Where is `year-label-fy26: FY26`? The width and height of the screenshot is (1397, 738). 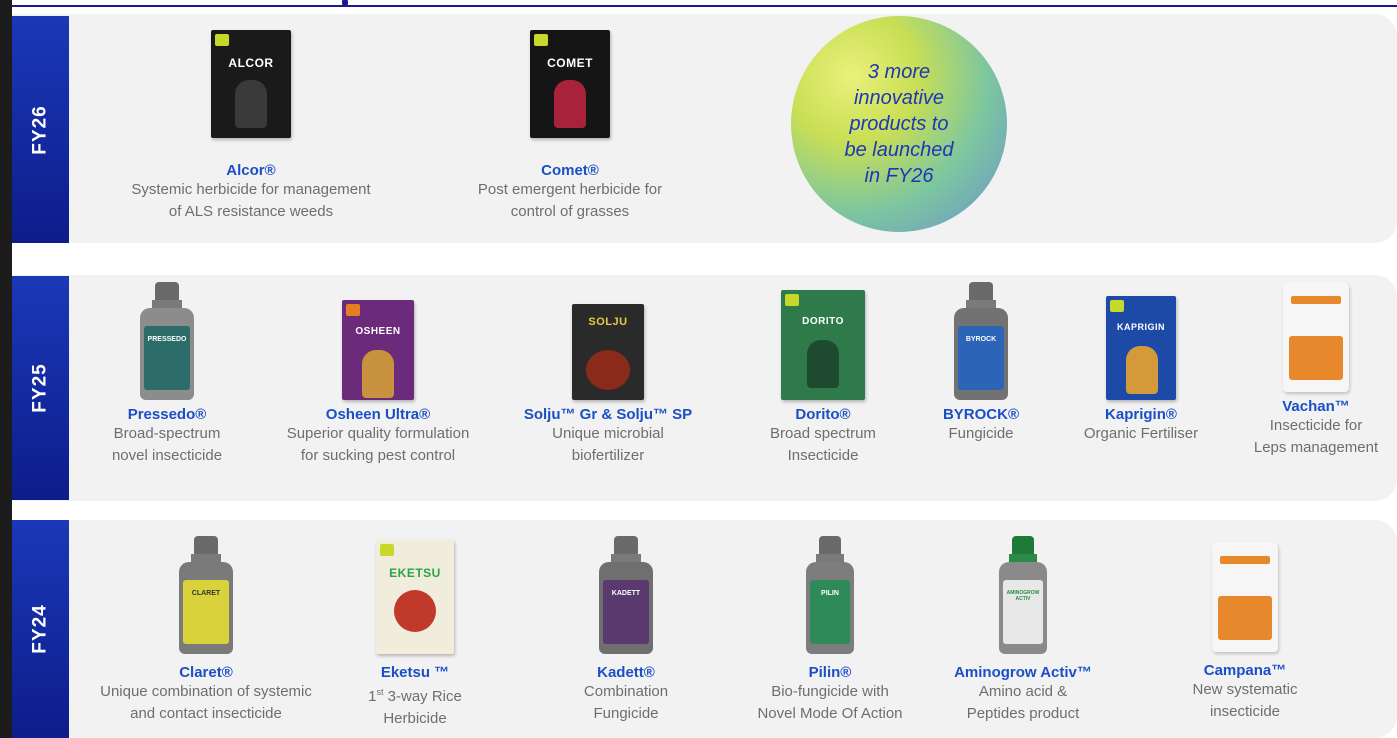
year-label-fy26: FY26 is located at coordinates (40, 129).